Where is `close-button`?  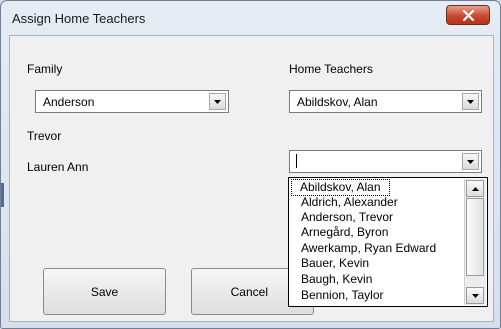 close-button is located at coordinates (468, 15).